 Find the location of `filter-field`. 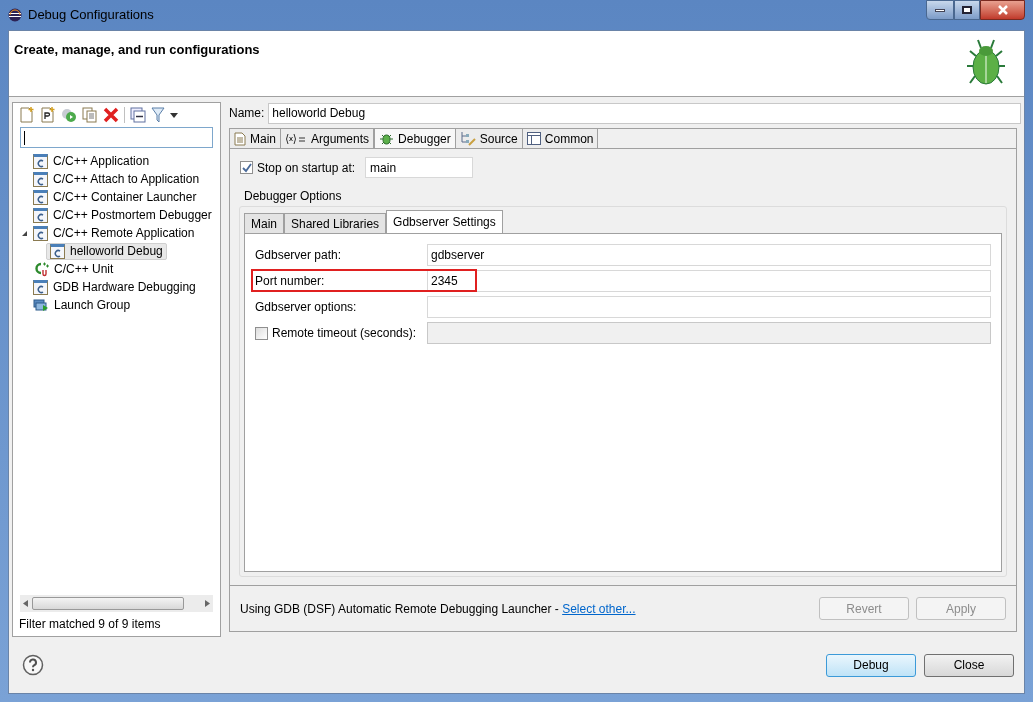

filter-field is located at coordinates (116, 137).